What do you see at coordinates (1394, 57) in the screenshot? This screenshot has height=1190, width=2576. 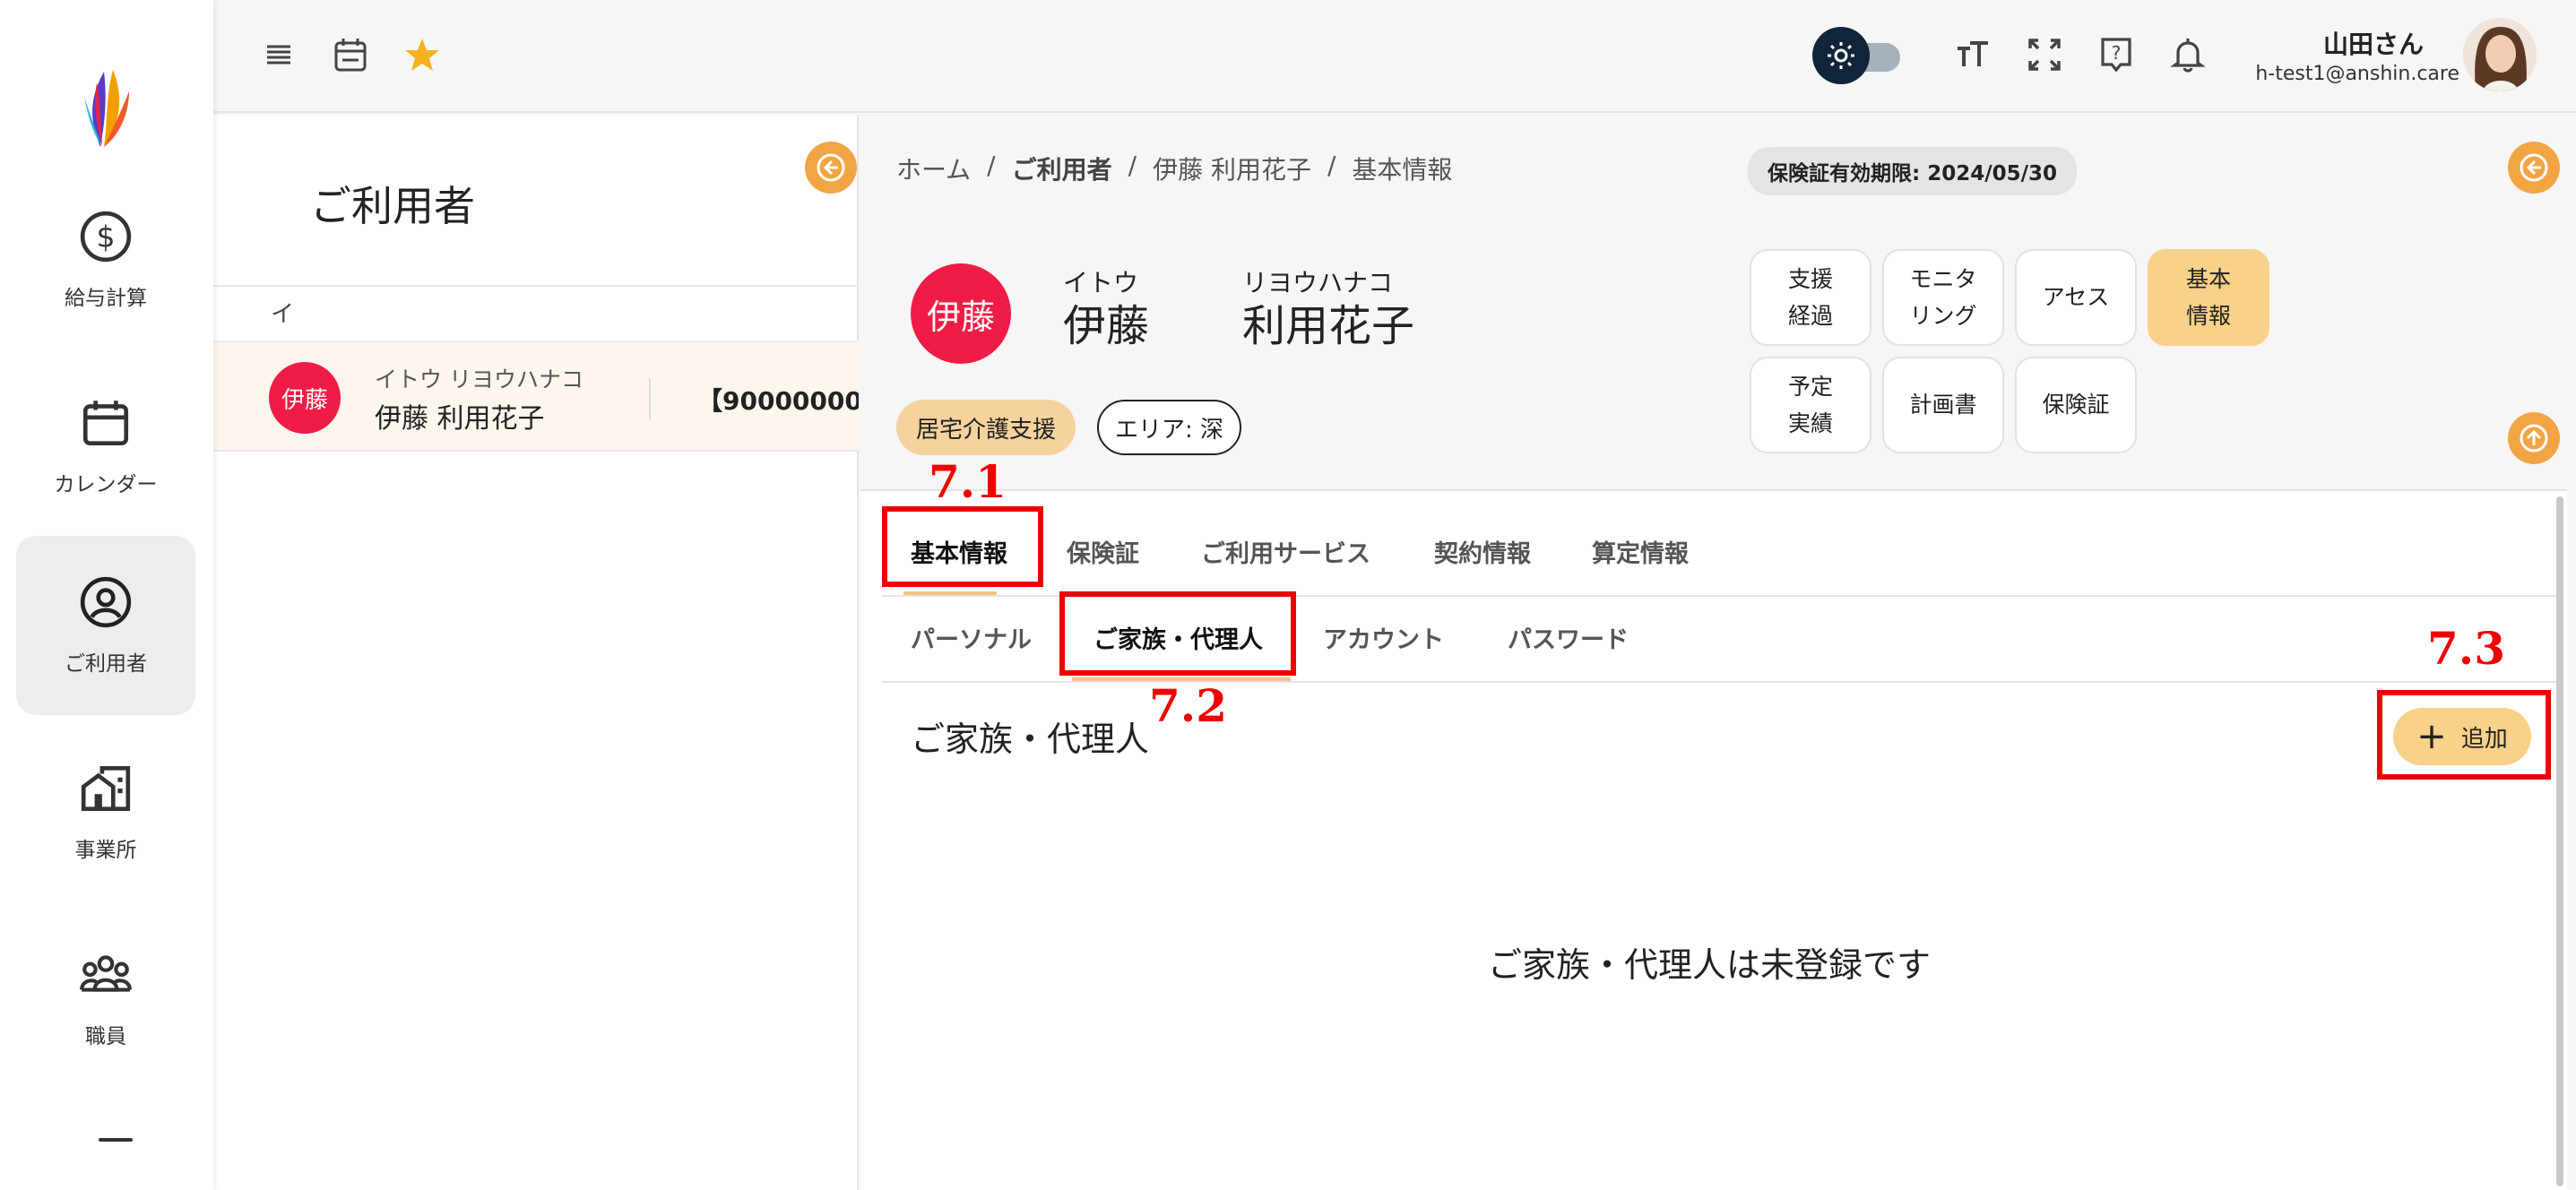 I see `top-bar: ? 山田さん h-test1@anshin.care` at bounding box center [1394, 57].